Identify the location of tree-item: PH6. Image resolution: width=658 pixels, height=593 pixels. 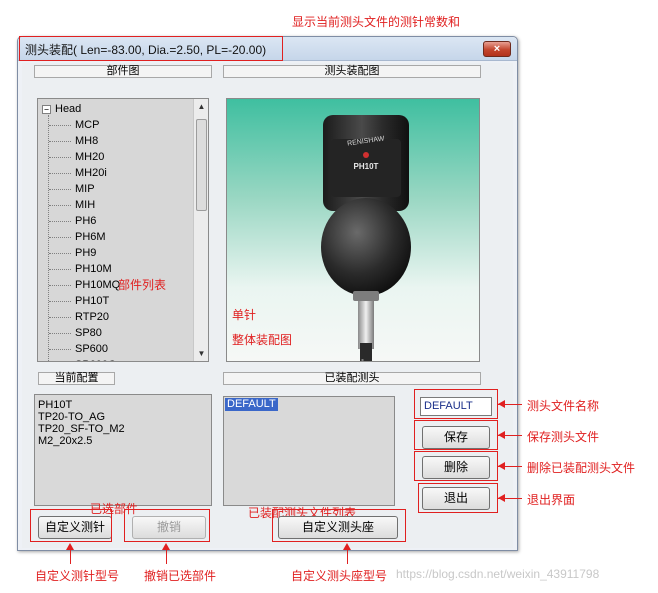
(85, 221).